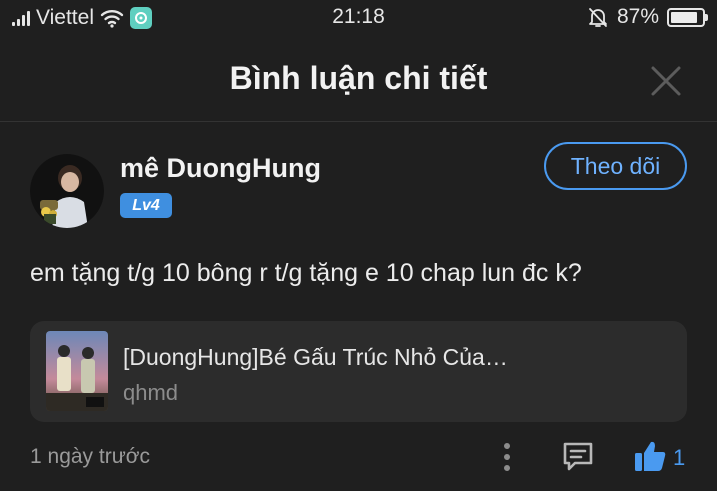 The height and width of the screenshot is (491, 717). I want to click on follow-button: Theo dõi, so click(615, 166).